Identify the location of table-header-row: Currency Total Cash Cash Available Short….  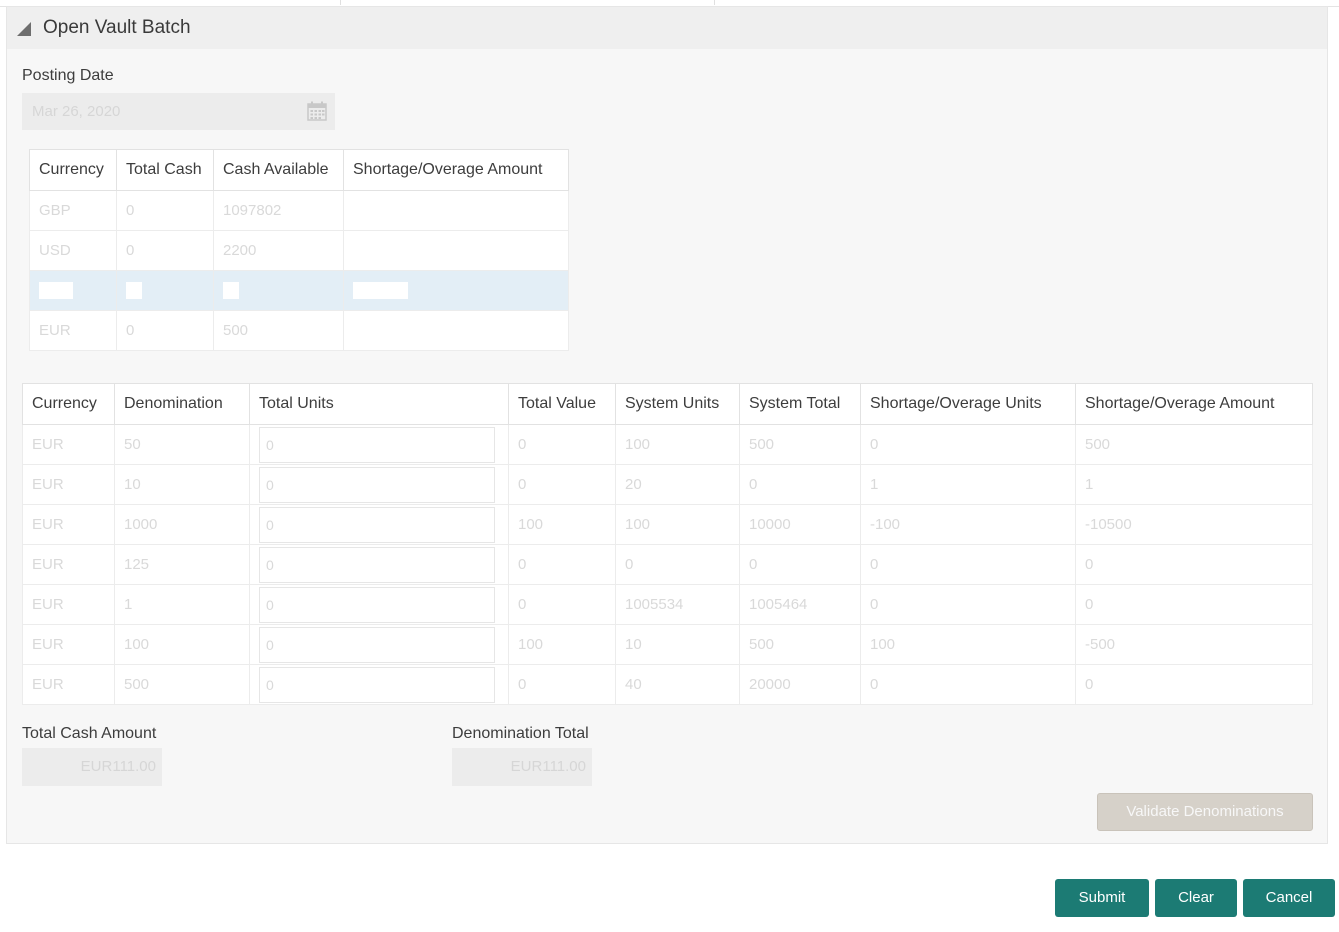
(299, 170).